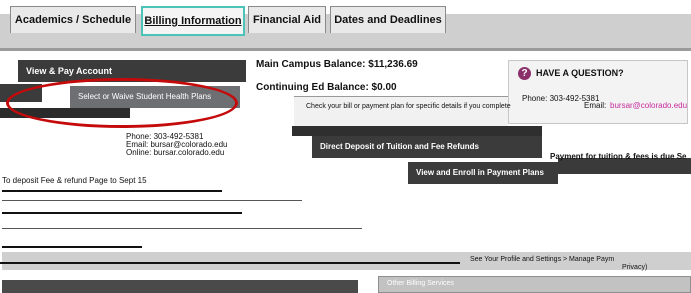 Image resolution: width=691 pixels, height=293 pixels. What do you see at coordinates (417, 131) in the screenshot?
I see `middle-dark-strip` at bounding box center [417, 131].